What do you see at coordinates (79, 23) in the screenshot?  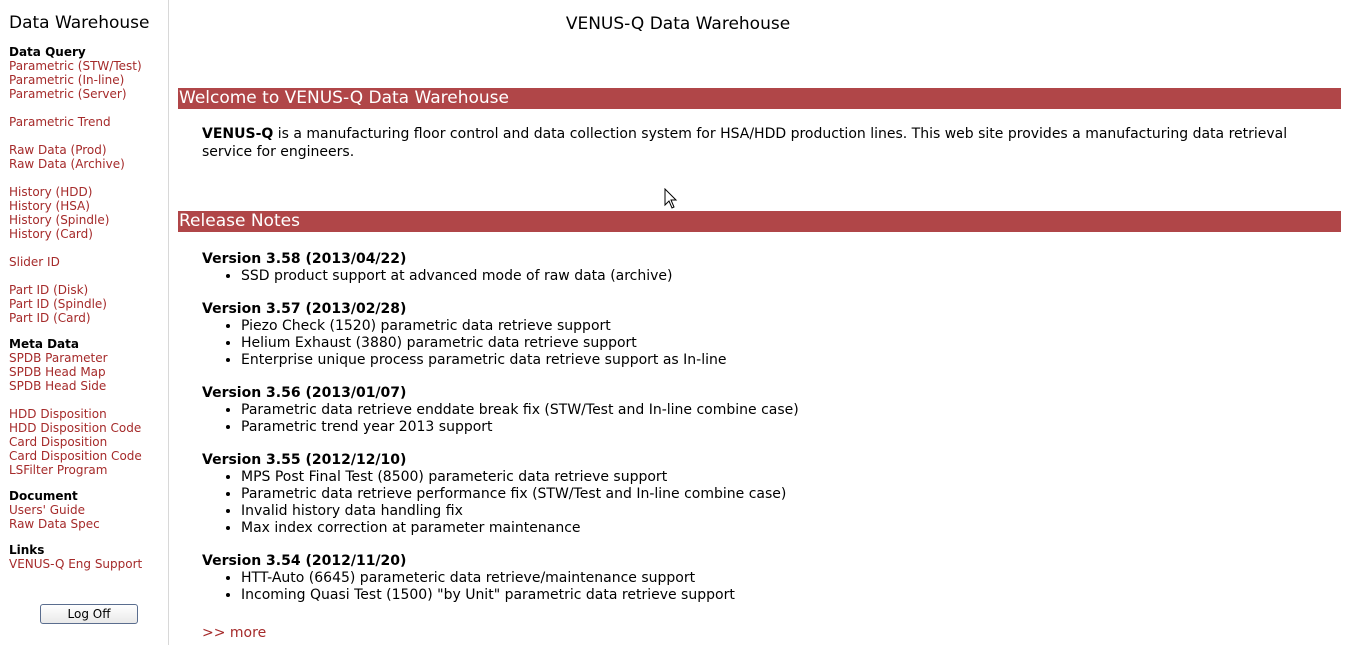 I see `sidebar-title: Data Warehouse` at bounding box center [79, 23].